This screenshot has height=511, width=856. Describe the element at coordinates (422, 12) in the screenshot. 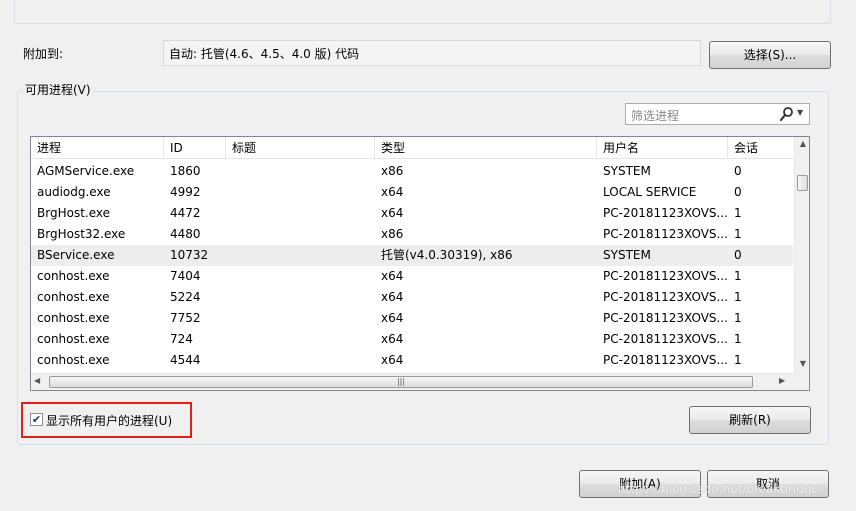

I see `top-group-frame` at that location.